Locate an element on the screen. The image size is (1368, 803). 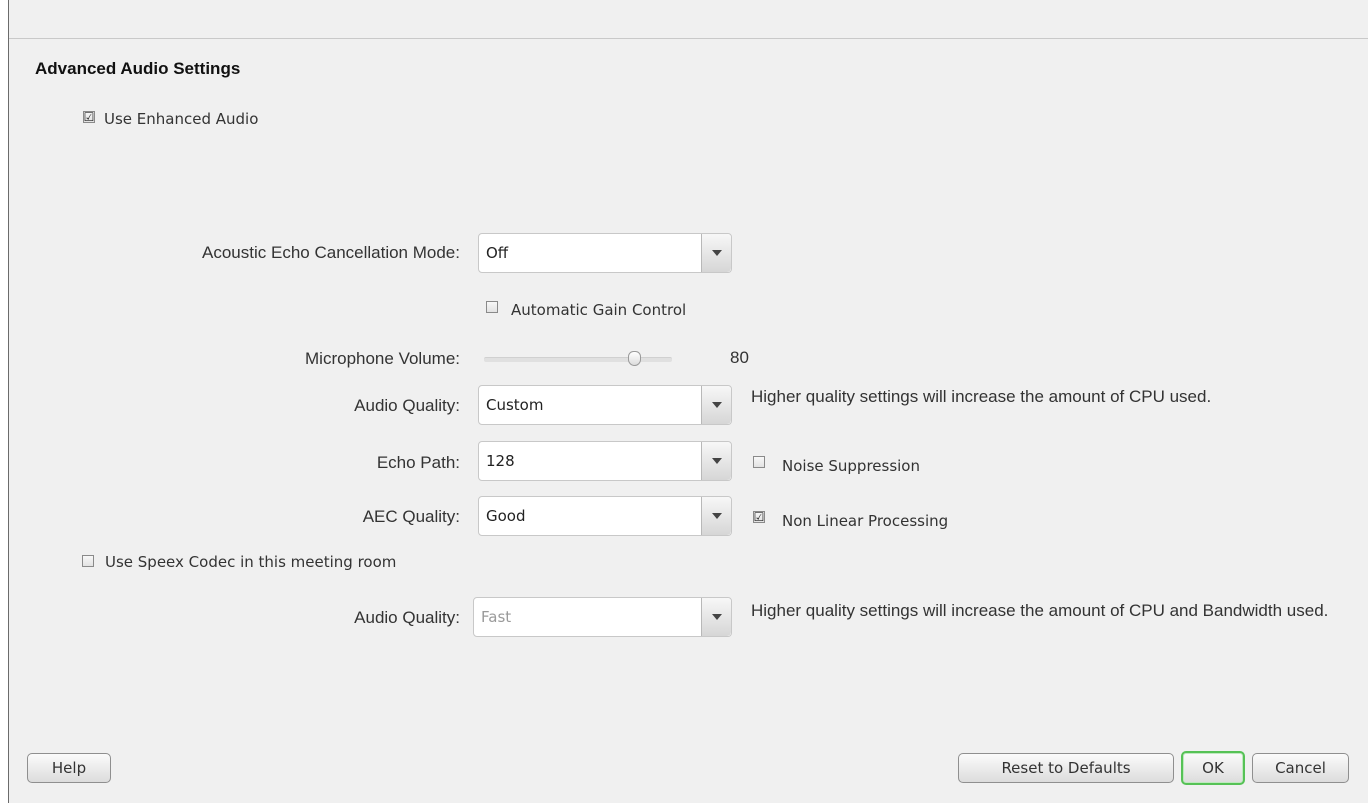
audio-quality-value: Custom is located at coordinates (515, 405).